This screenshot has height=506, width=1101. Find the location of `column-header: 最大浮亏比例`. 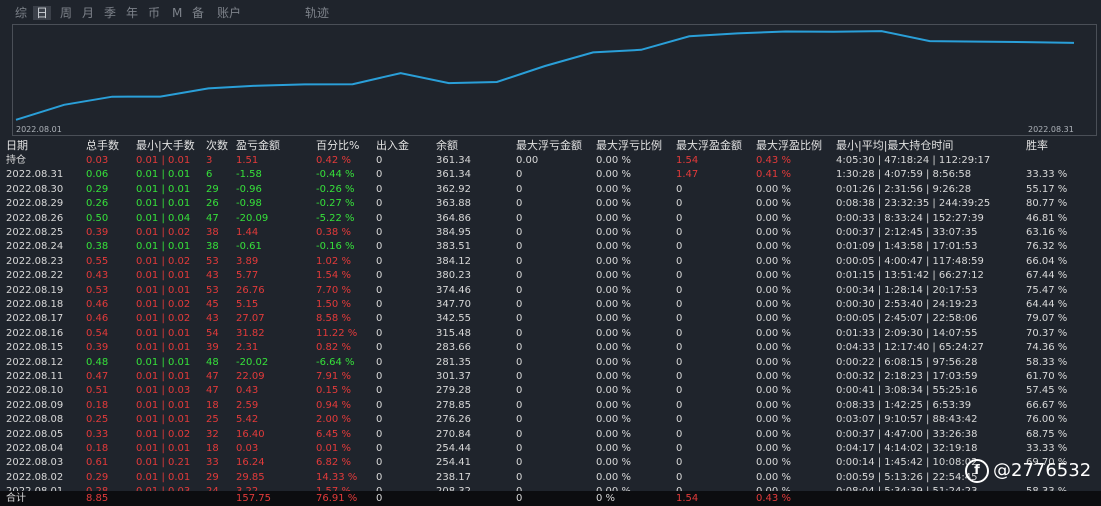

column-header: 最大浮亏比例 is located at coordinates (629, 146).